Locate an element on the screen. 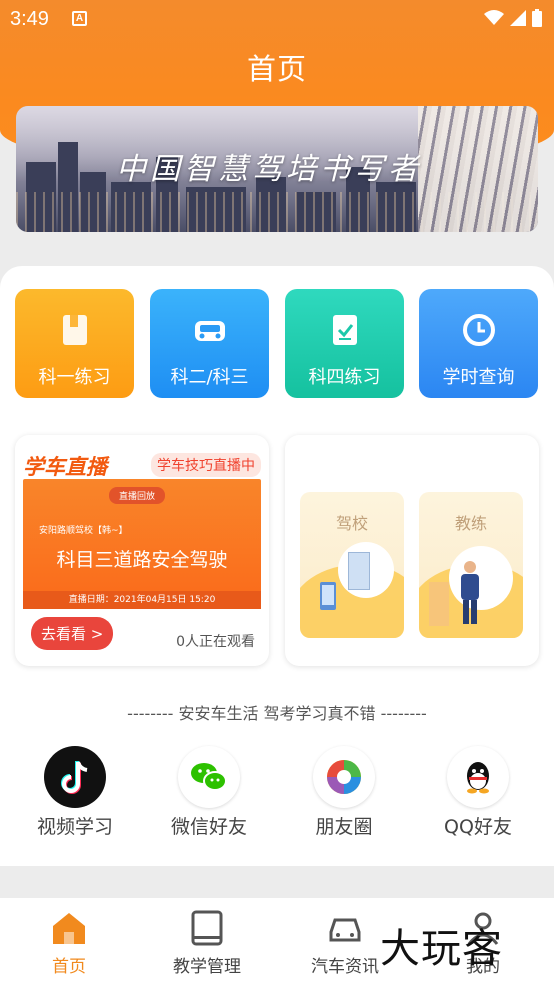  battery-icon is located at coordinates (537, 18).